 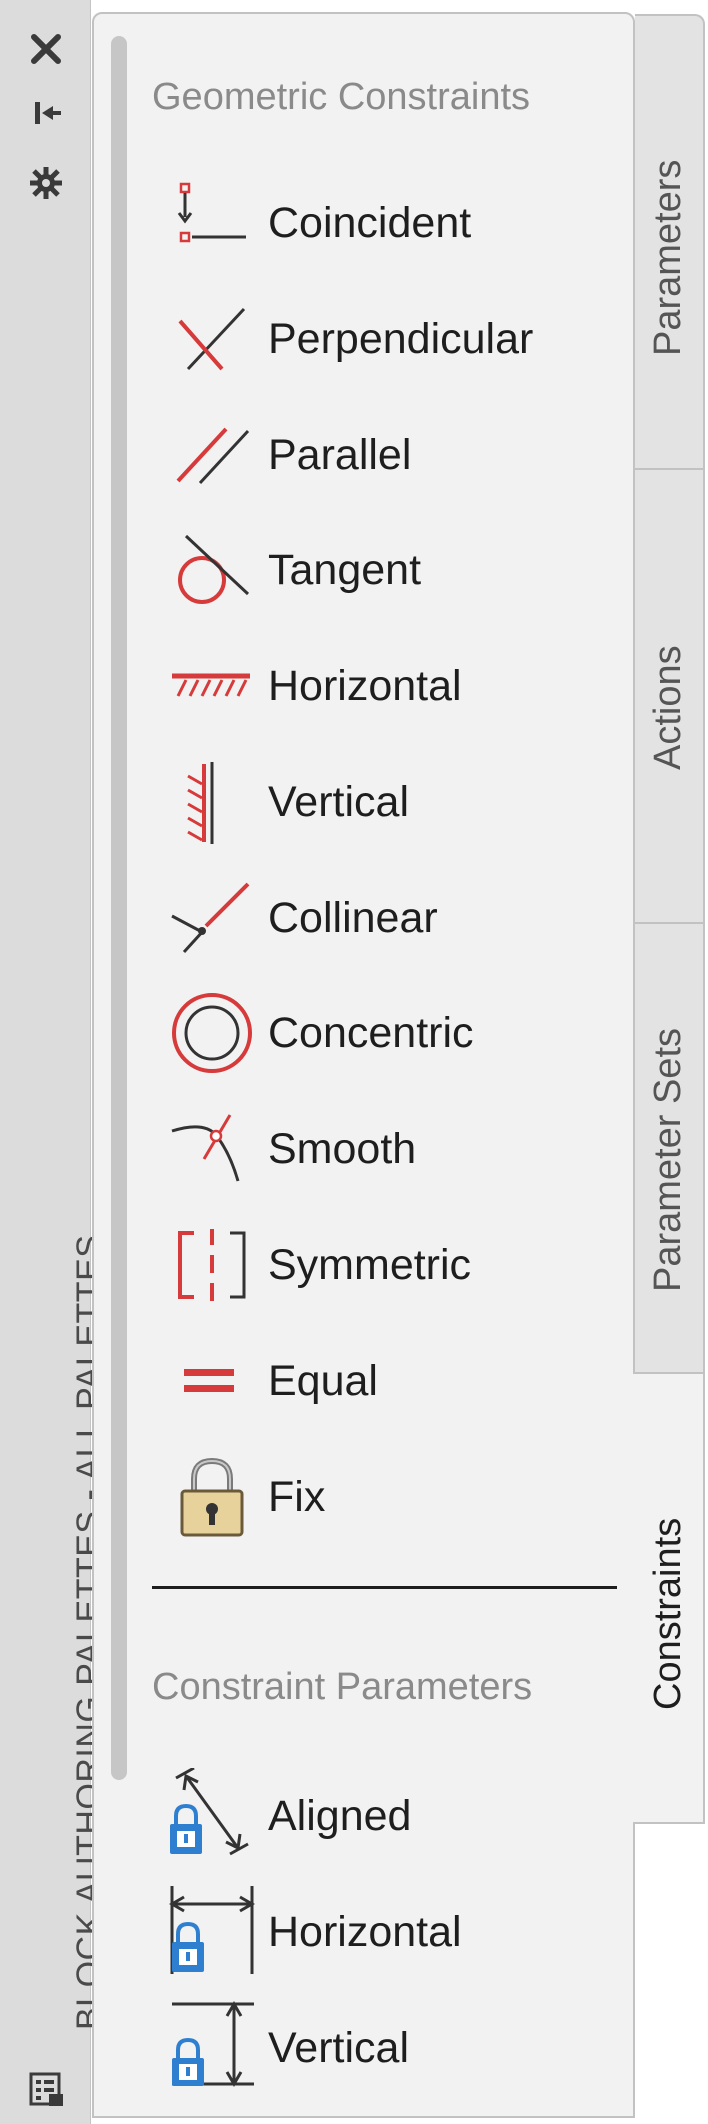 I want to click on tool-smooth: Smooth, so click(x=380, y=1149).